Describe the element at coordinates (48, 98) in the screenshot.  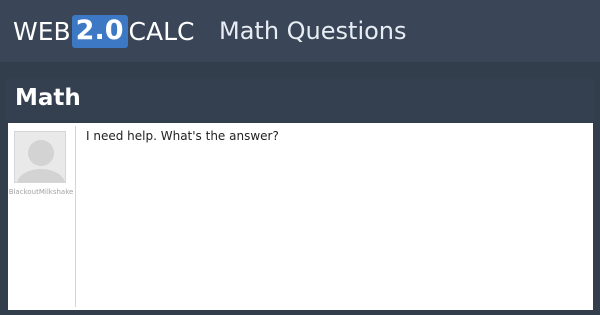
I see `category-title: Math` at that location.